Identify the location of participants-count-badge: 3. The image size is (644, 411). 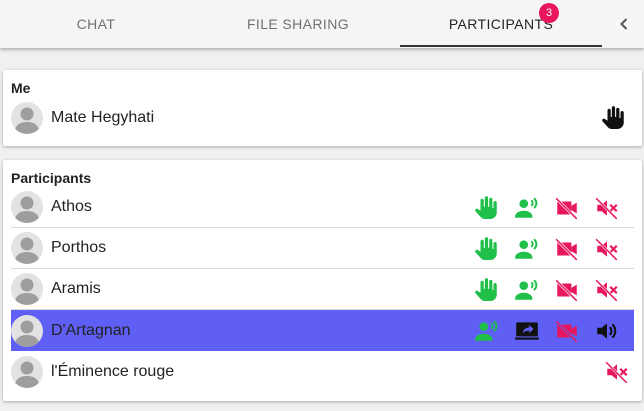
(549, 13).